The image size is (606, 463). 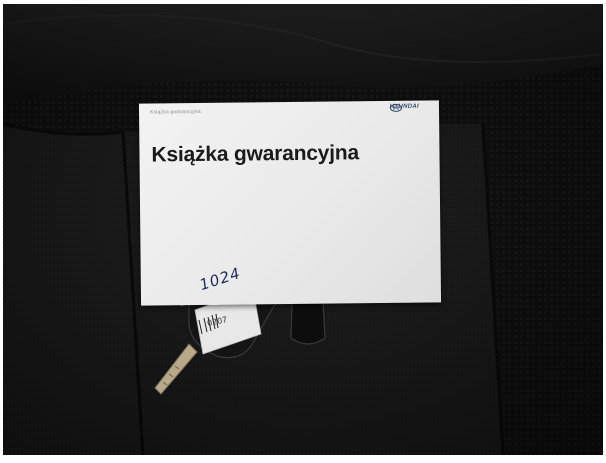 What do you see at coordinates (404, 107) in the screenshot?
I see `brand-mark: HYUNDAI` at bounding box center [404, 107].